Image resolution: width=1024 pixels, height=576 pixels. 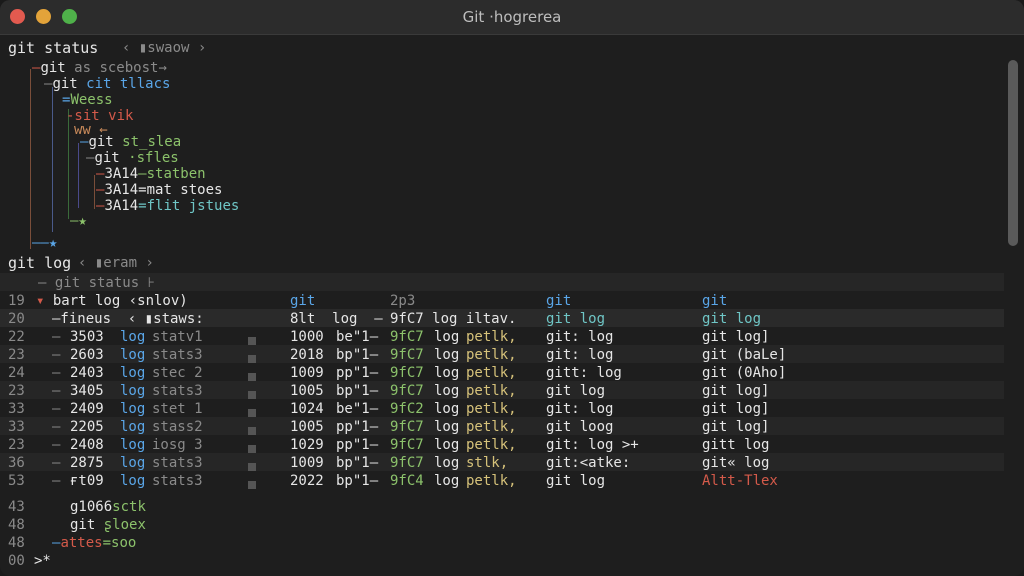 What do you see at coordinates (87, 463) in the screenshot?
I see `log-cell-id: 2875` at bounding box center [87, 463].